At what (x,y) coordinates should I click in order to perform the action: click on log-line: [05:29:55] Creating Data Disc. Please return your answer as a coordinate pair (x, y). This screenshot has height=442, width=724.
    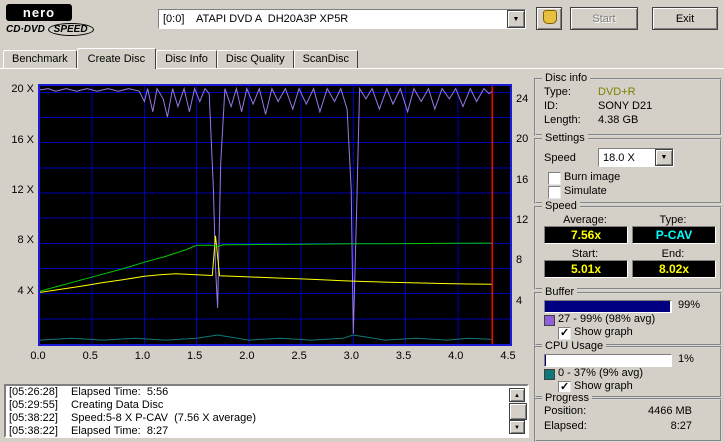
    Looking at the image, I should click on (86, 405).